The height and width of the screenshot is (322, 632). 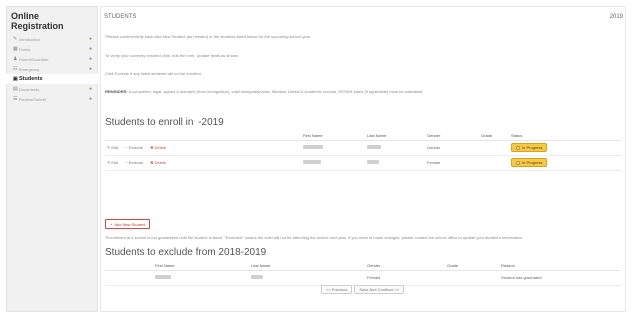 I want to click on enroll-title-year: -2019, so click(x=211, y=122).